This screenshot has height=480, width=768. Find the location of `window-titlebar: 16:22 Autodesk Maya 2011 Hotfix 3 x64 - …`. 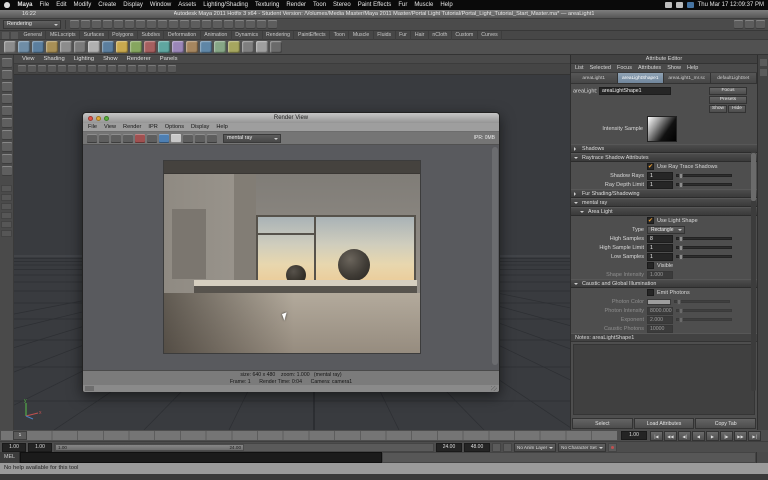

window-titlebar: 16:22 Autodesk Maya 2011 Hotfix 3 x64 - … is located at coordinates (384, 14).